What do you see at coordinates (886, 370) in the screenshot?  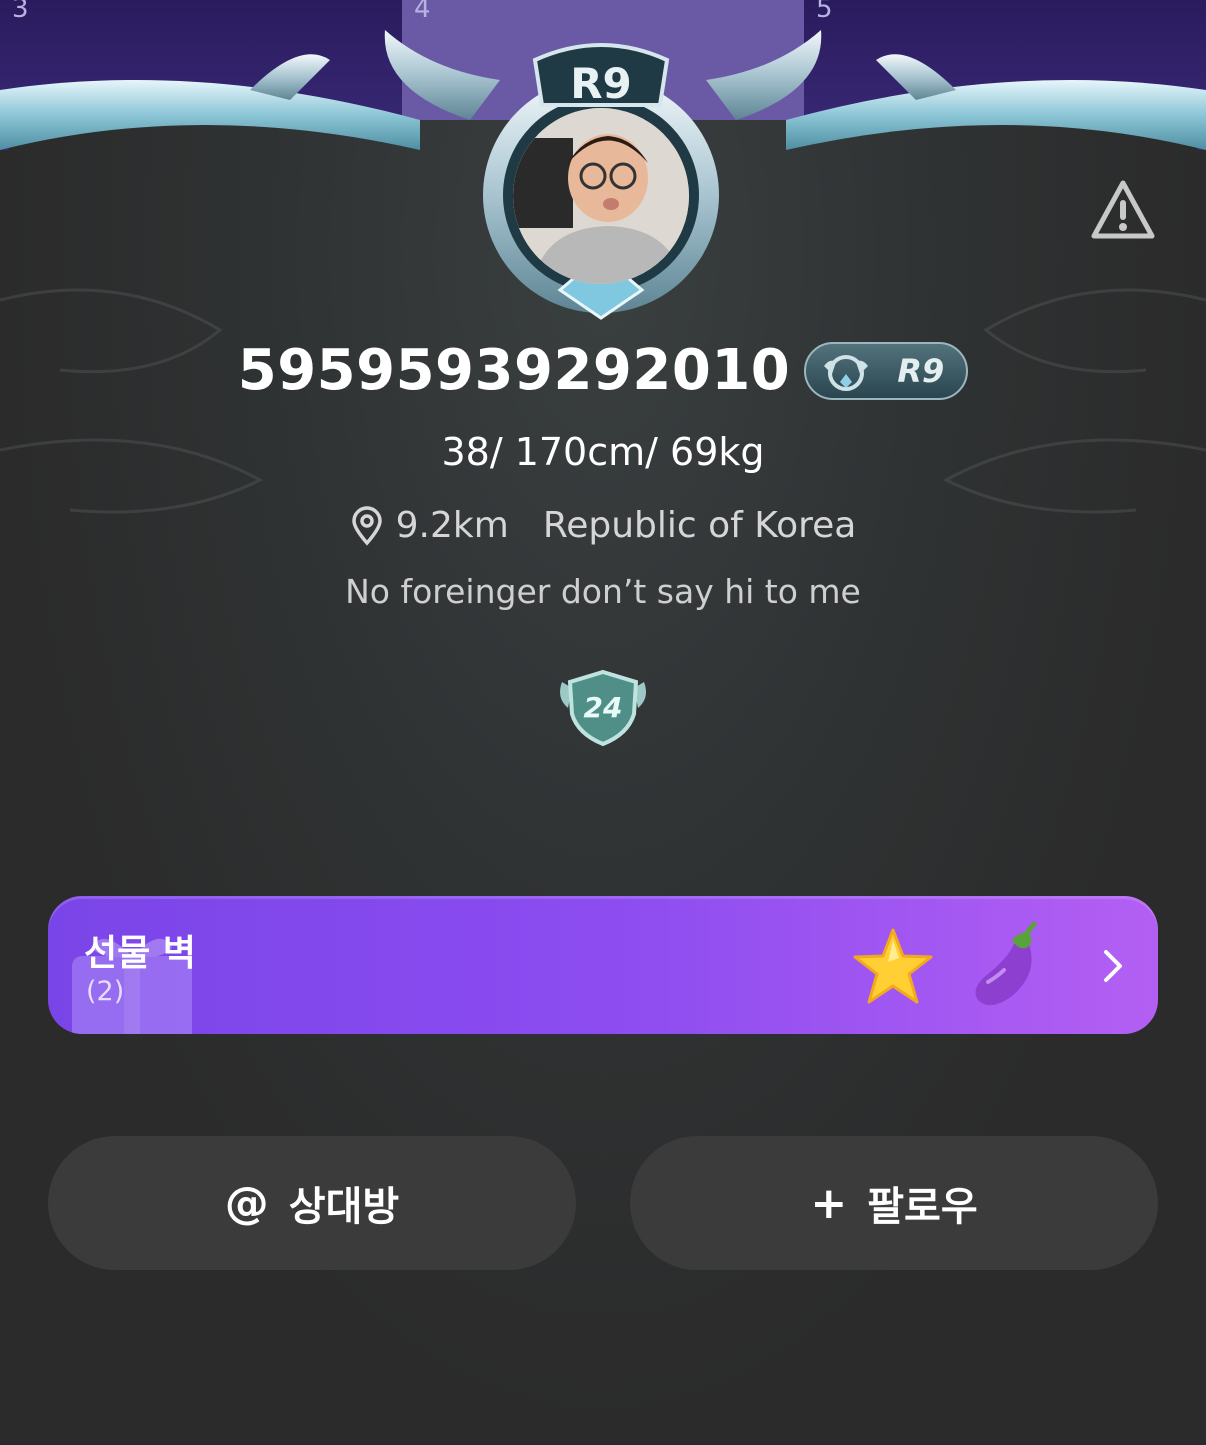 I see `rank-badge: R9` at bounding box center [886, 370].